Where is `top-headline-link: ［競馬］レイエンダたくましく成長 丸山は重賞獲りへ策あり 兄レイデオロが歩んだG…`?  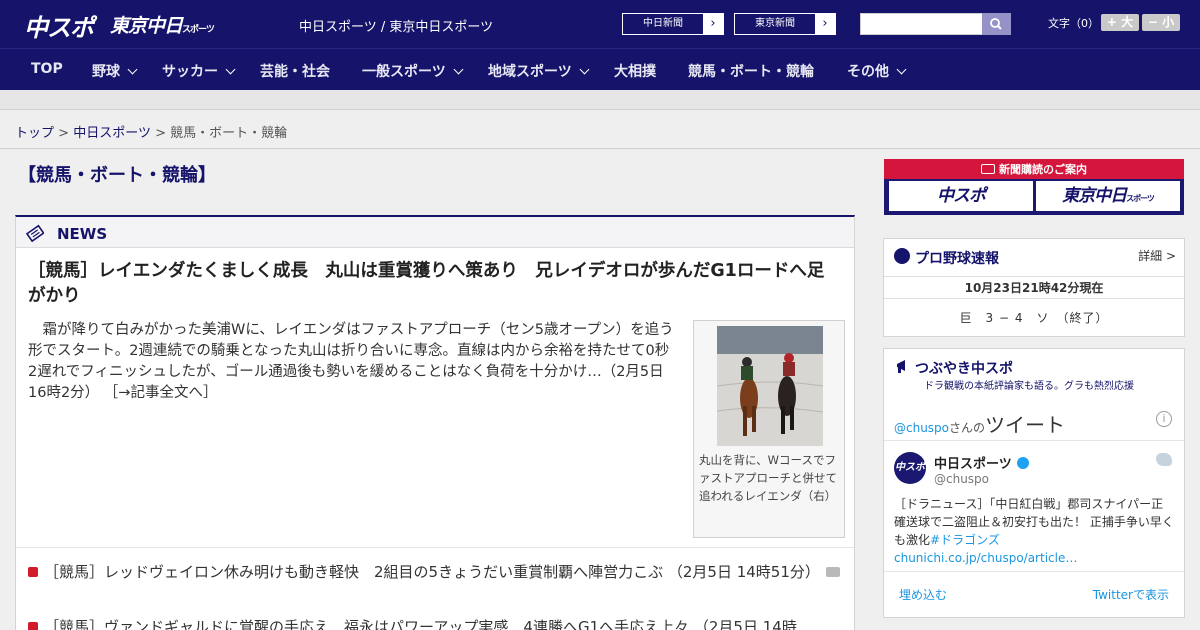 top-headline-link: ［競馬］レイエンダたくましく成長 丸山は重賞獲りへ策あり 兄レイデオロが歩んだG… is located at coordinates (431, 284).